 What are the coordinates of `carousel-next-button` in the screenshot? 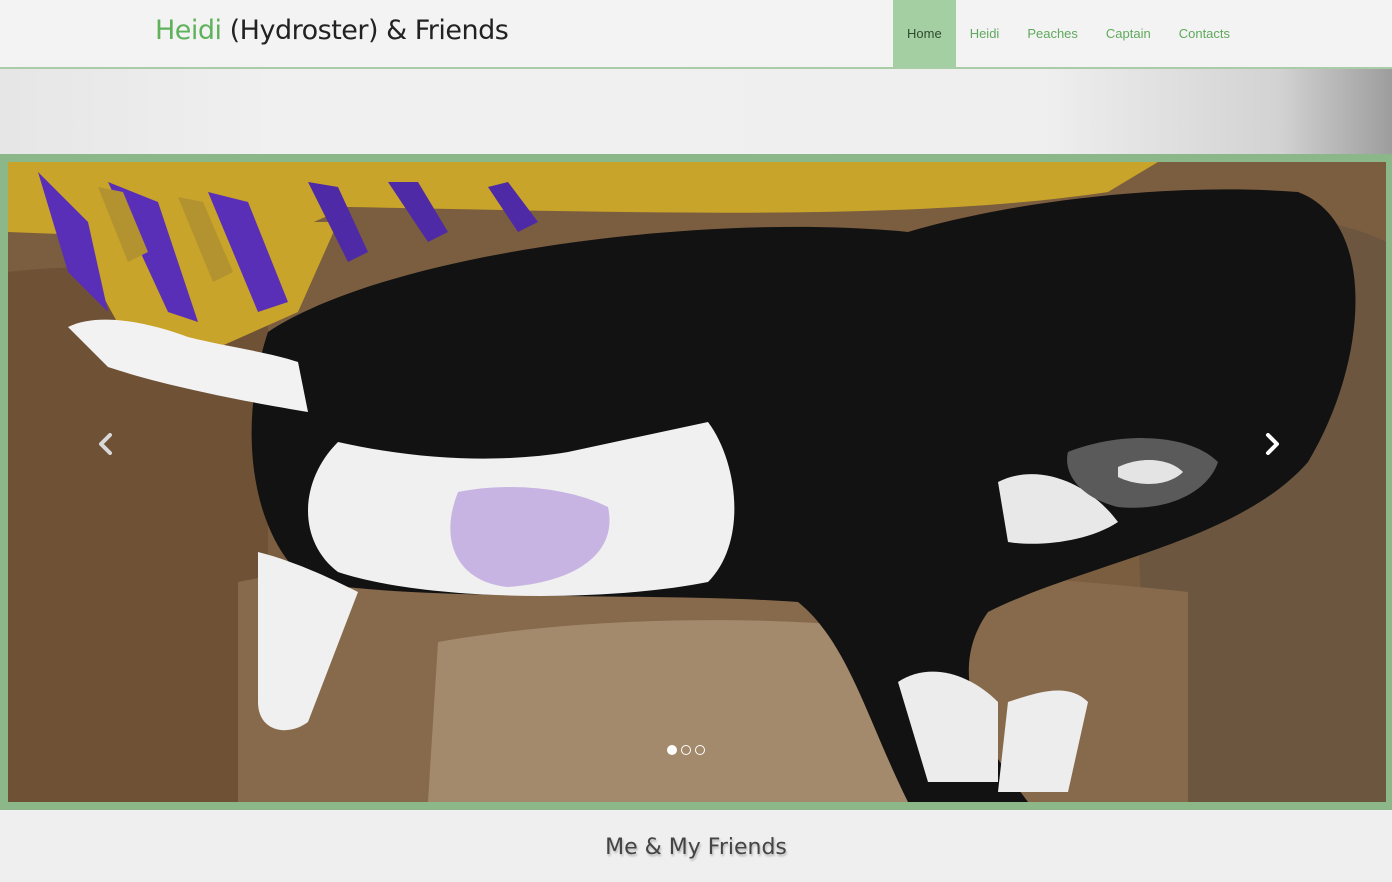 It's located at (1272, 444).